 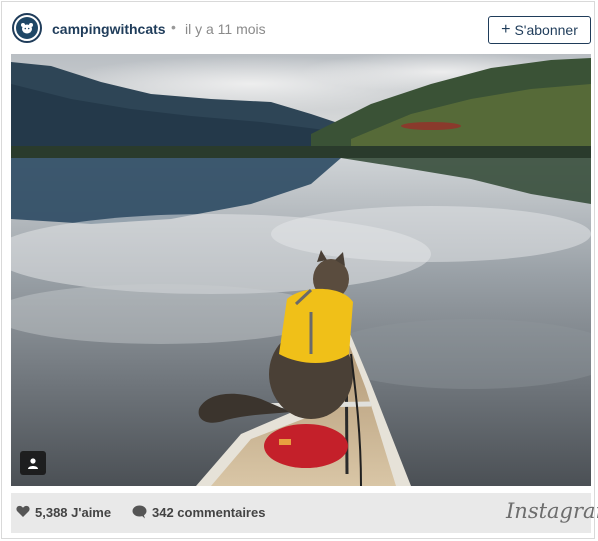 What do you see at coordinates (109, 29) in the screenshot?
I see `username-link: campingwithcats` at bounding box center [109, 29].